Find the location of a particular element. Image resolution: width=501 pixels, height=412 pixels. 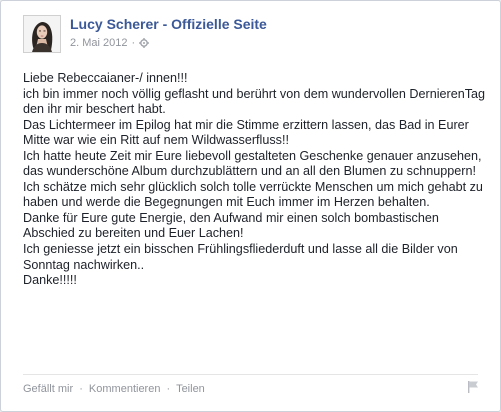

flag-icon is located at coordinates (473, 387).